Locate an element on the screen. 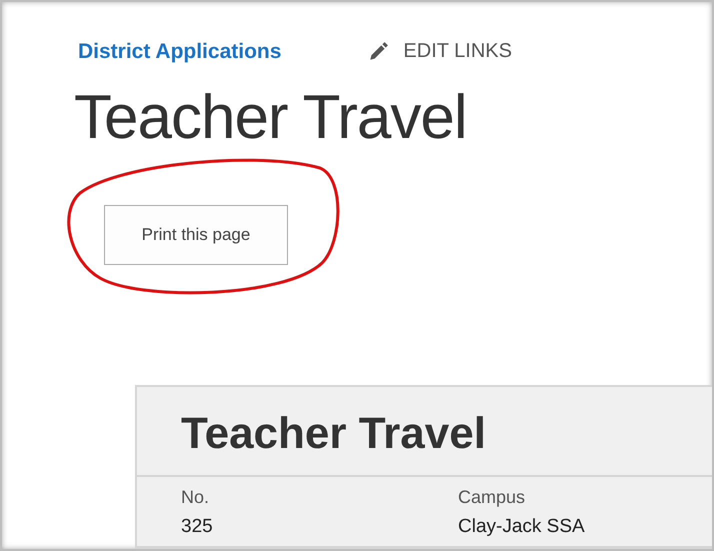 The height and width of the screenshot is (551, 714). field-value: Clay-Jack SSA is located at coordinates (522, 527).